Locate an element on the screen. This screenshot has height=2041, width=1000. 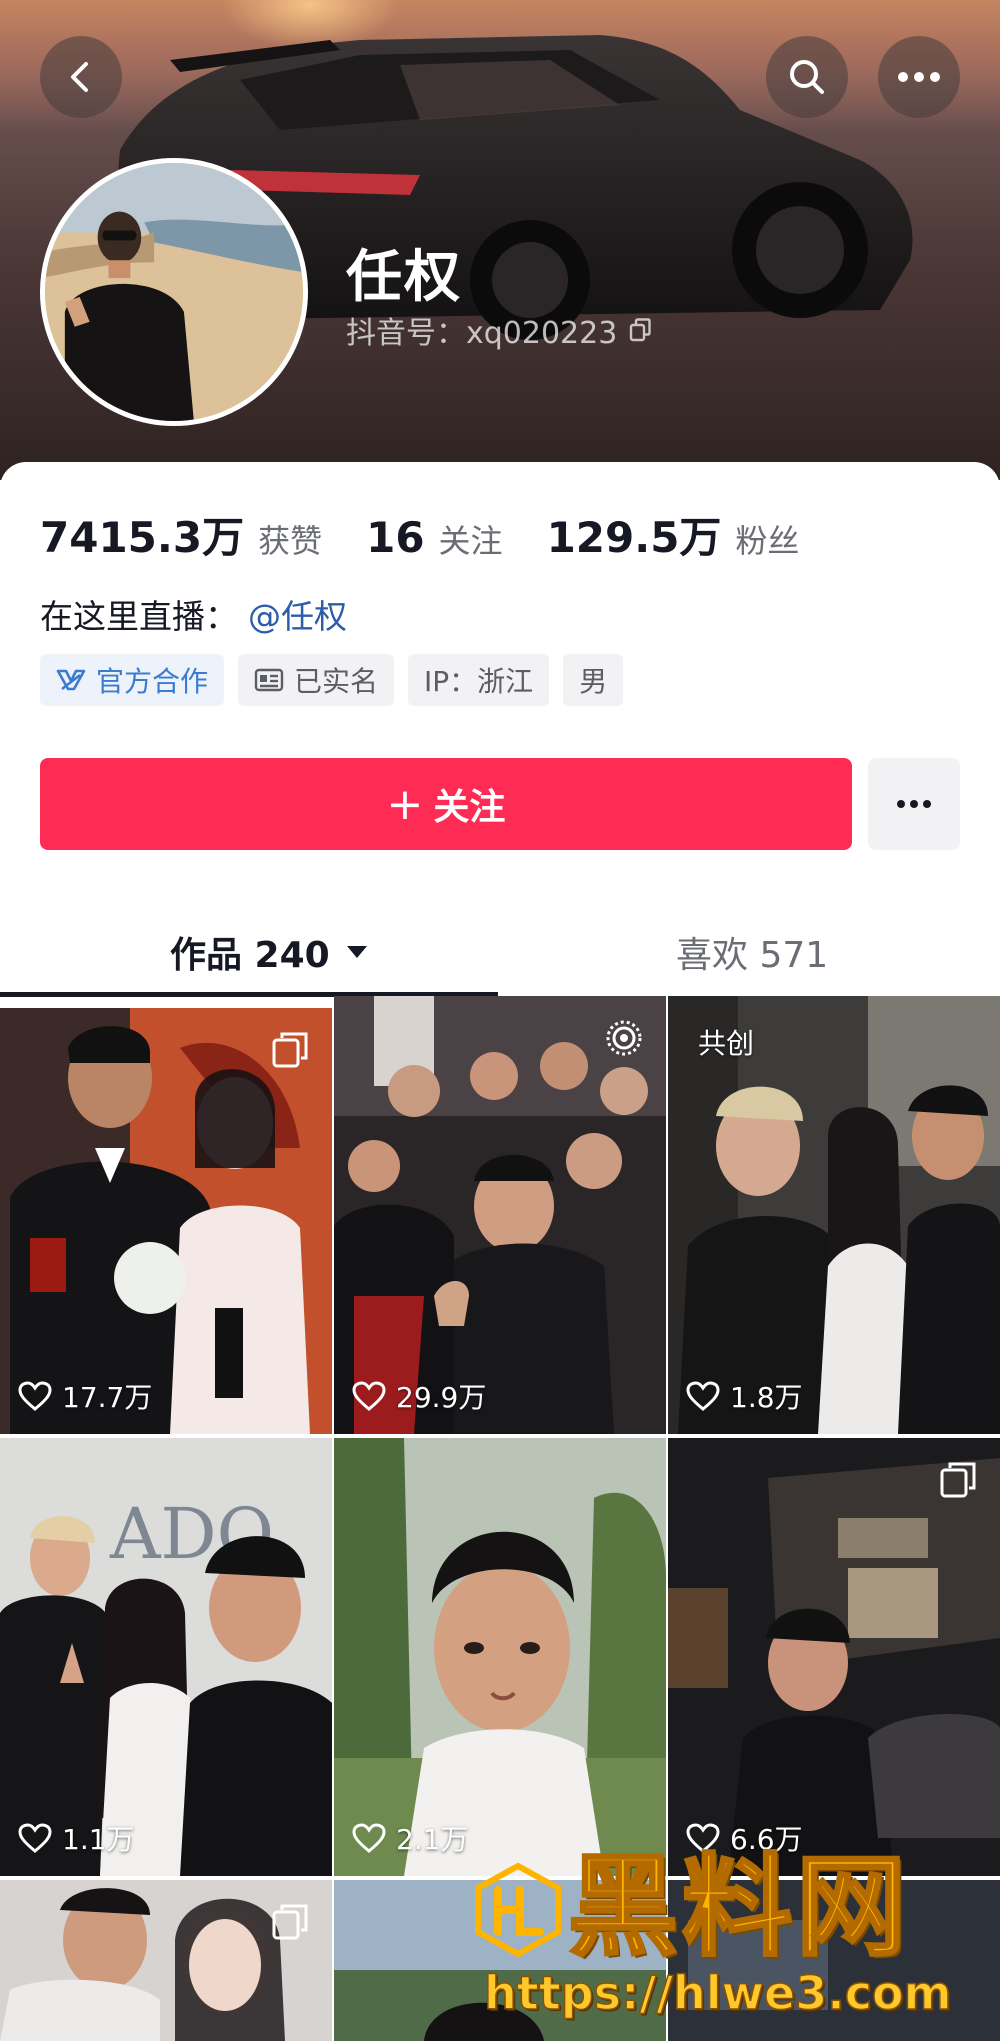
stat-label: 获赞 is located at coordinates (290, 541).